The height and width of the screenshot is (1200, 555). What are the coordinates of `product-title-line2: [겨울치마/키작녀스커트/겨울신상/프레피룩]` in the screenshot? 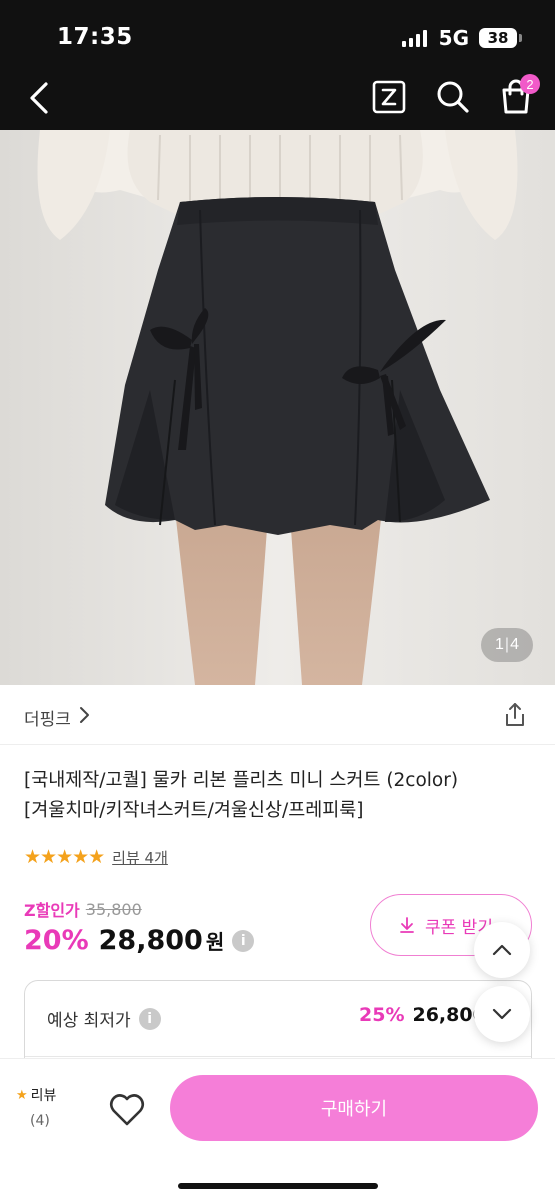 It's located at (194, 810).